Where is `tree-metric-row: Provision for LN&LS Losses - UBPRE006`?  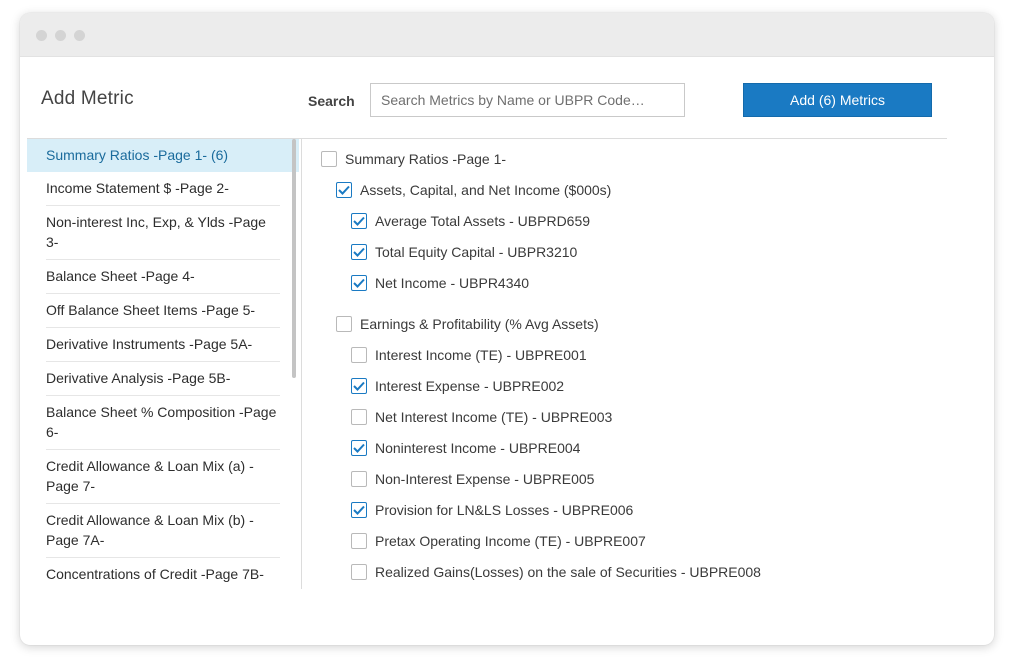
tree-metric-row: Provision for LN&LS Losses - UBPRE006 is located at coordinates (492, 510).